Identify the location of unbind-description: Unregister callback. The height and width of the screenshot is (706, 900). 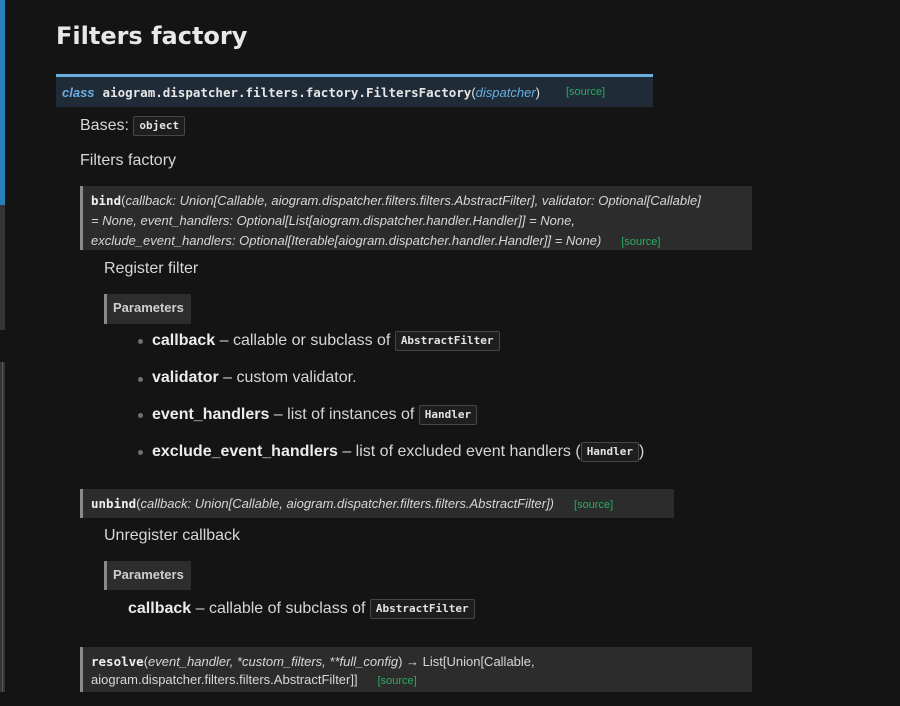
(172, 535).